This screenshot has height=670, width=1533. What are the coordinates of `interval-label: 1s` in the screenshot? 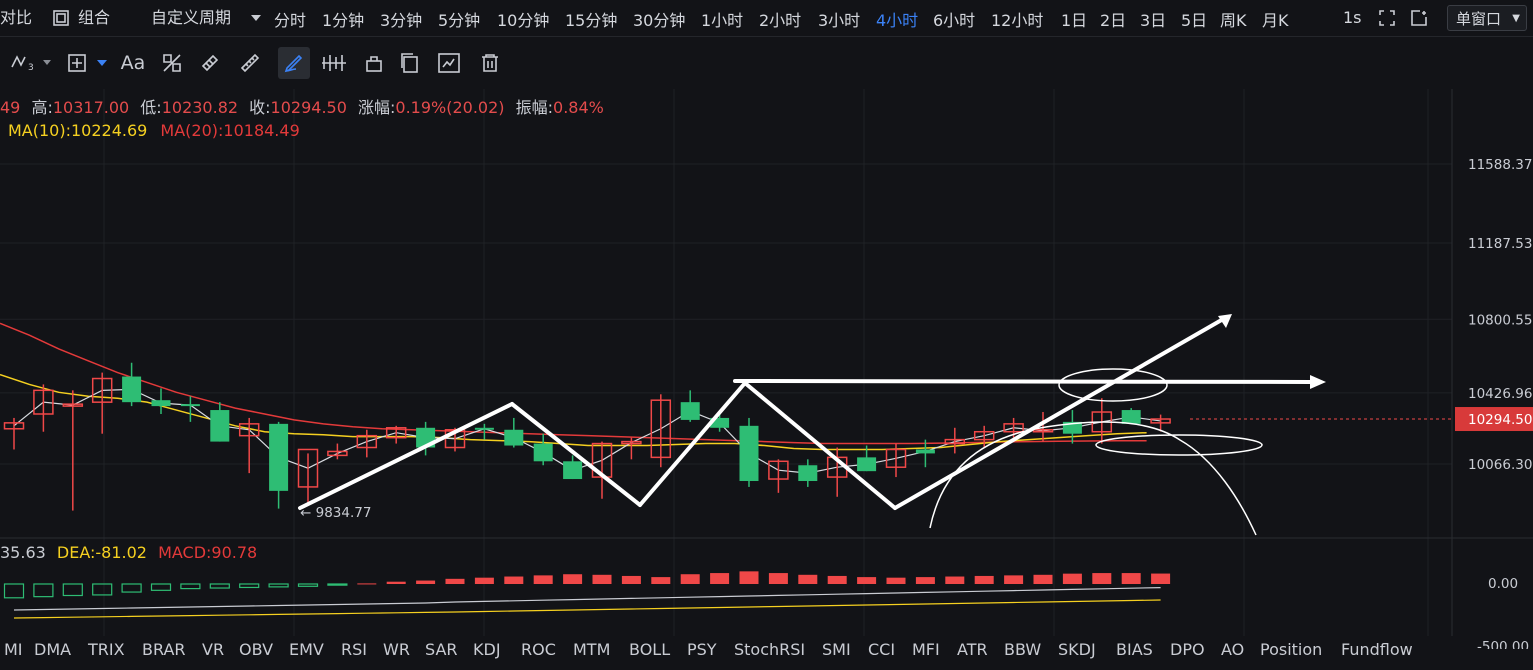 It's located at (1352, 18).